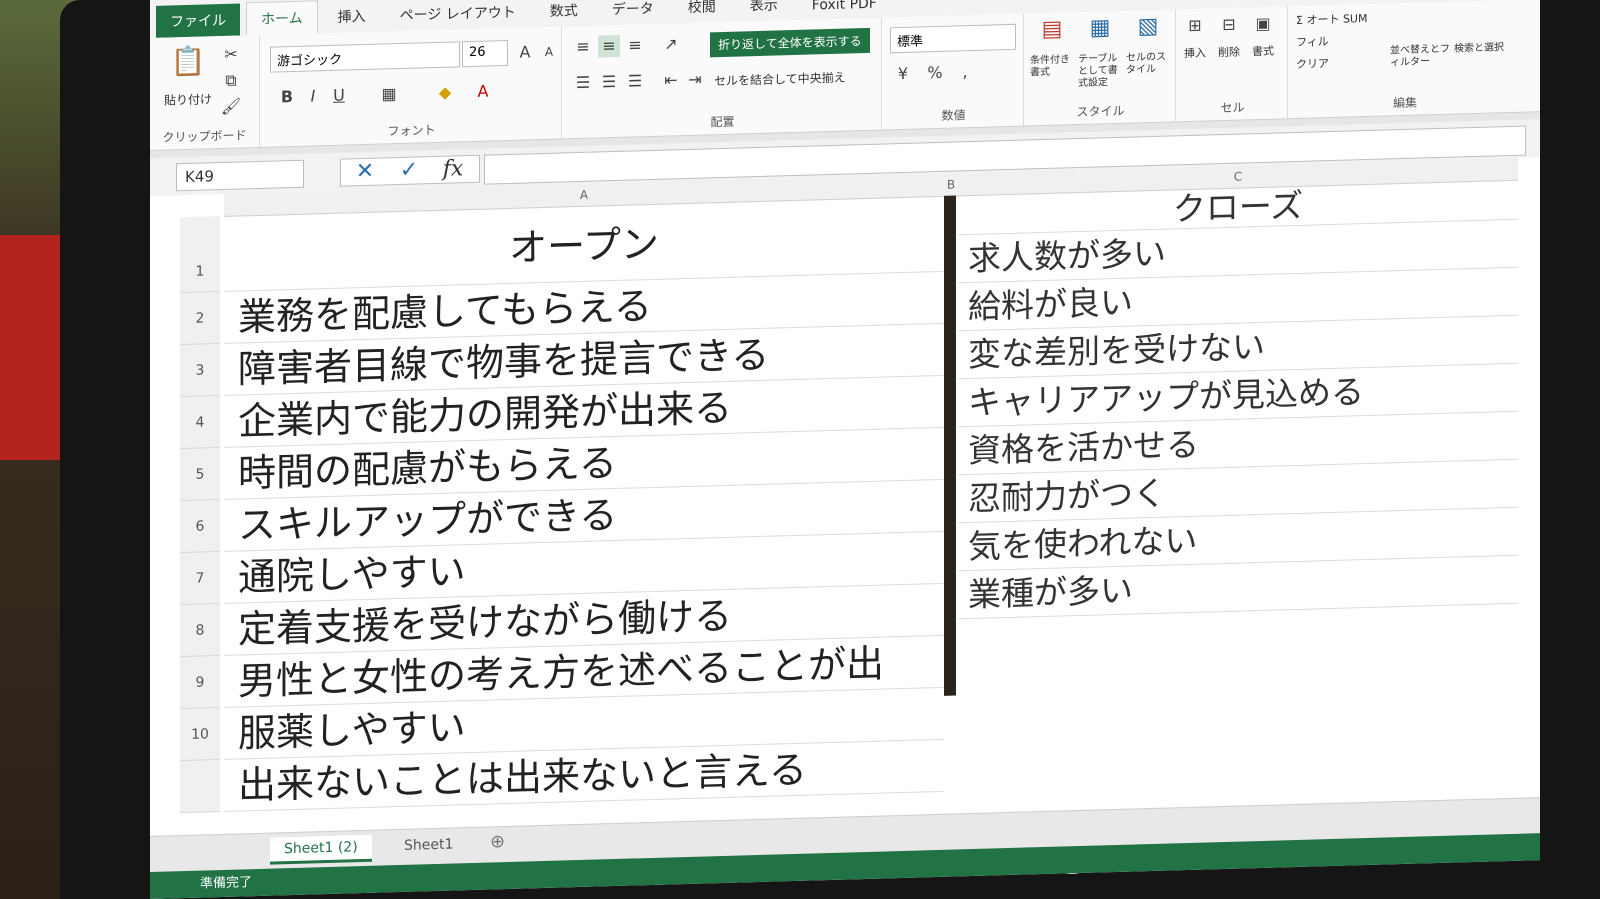 This screenshot has height=899, width=1600. Describe the element at coordinates (564, 13) in the screenshot. I see `tab-formulas: 数式` at that location.